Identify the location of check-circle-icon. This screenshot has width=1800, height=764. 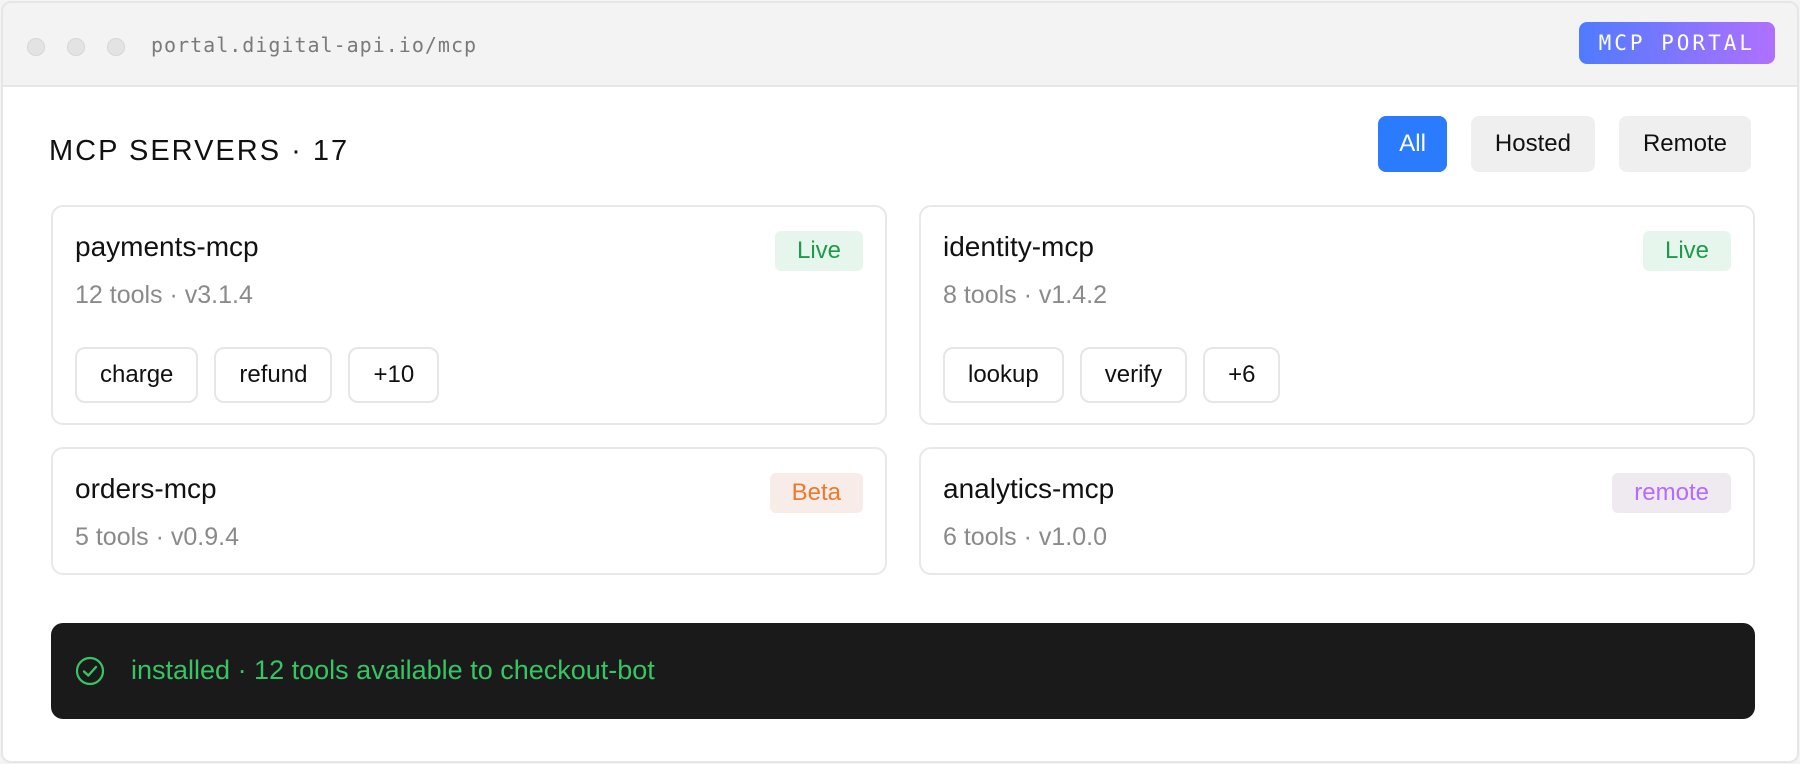
(90, 671).